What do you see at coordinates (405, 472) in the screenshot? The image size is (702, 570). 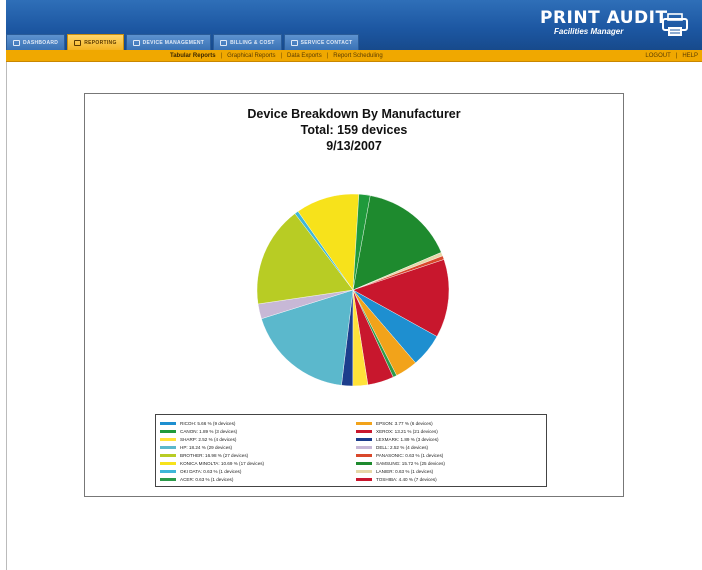 I see `legend-label: LANIER: 0.63 % (1 devices)` at bounding box center [405, 472].